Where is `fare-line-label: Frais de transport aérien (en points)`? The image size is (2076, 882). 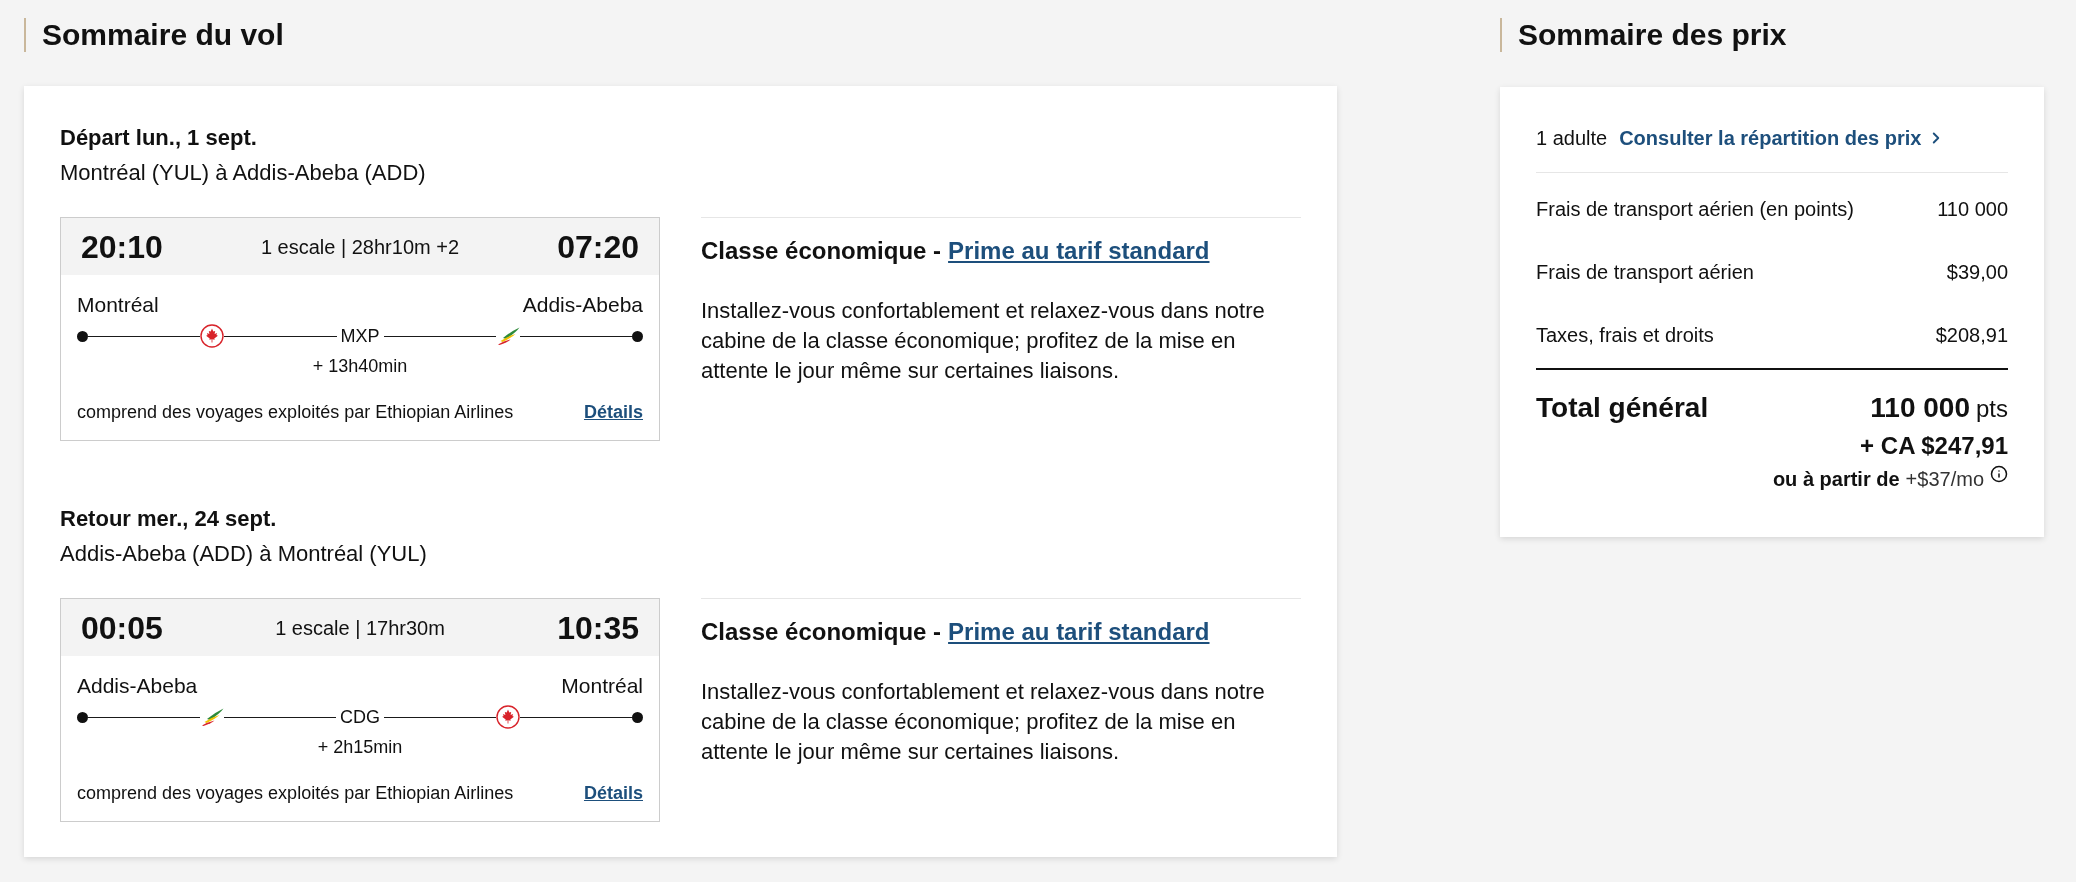
fare-line-label: Frais de transport aérien (en points) is located at coordinates (1695, 209).